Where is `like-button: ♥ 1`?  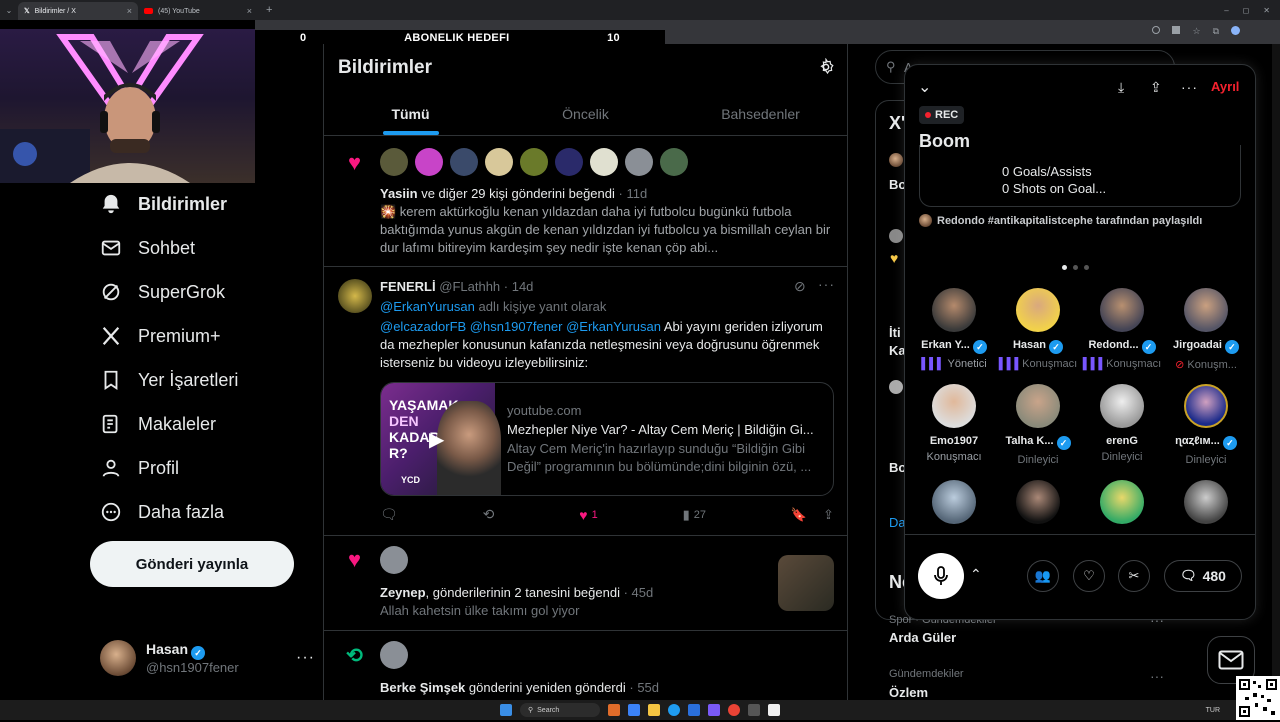 like-button: ♥ 1 is located at coordinates (588, 515).